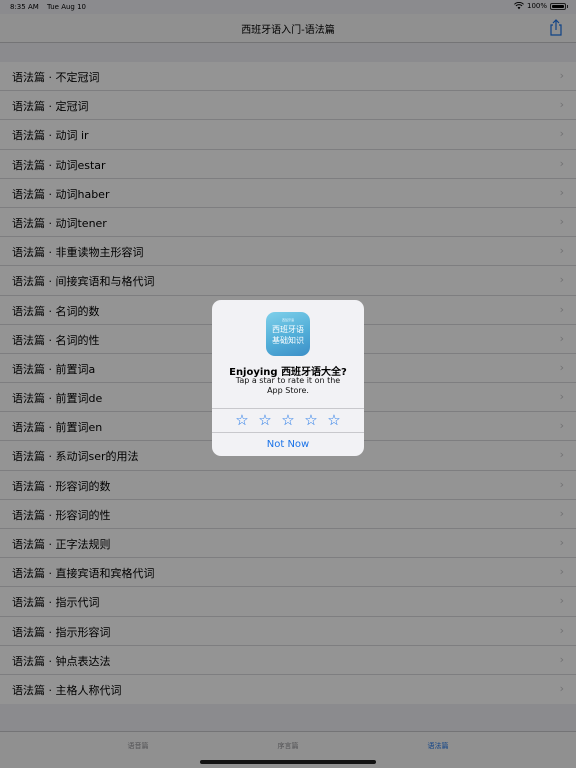 The image size is (576, 768). I want to click on app-icon-line1: 西班牙语, so click(288, 329).